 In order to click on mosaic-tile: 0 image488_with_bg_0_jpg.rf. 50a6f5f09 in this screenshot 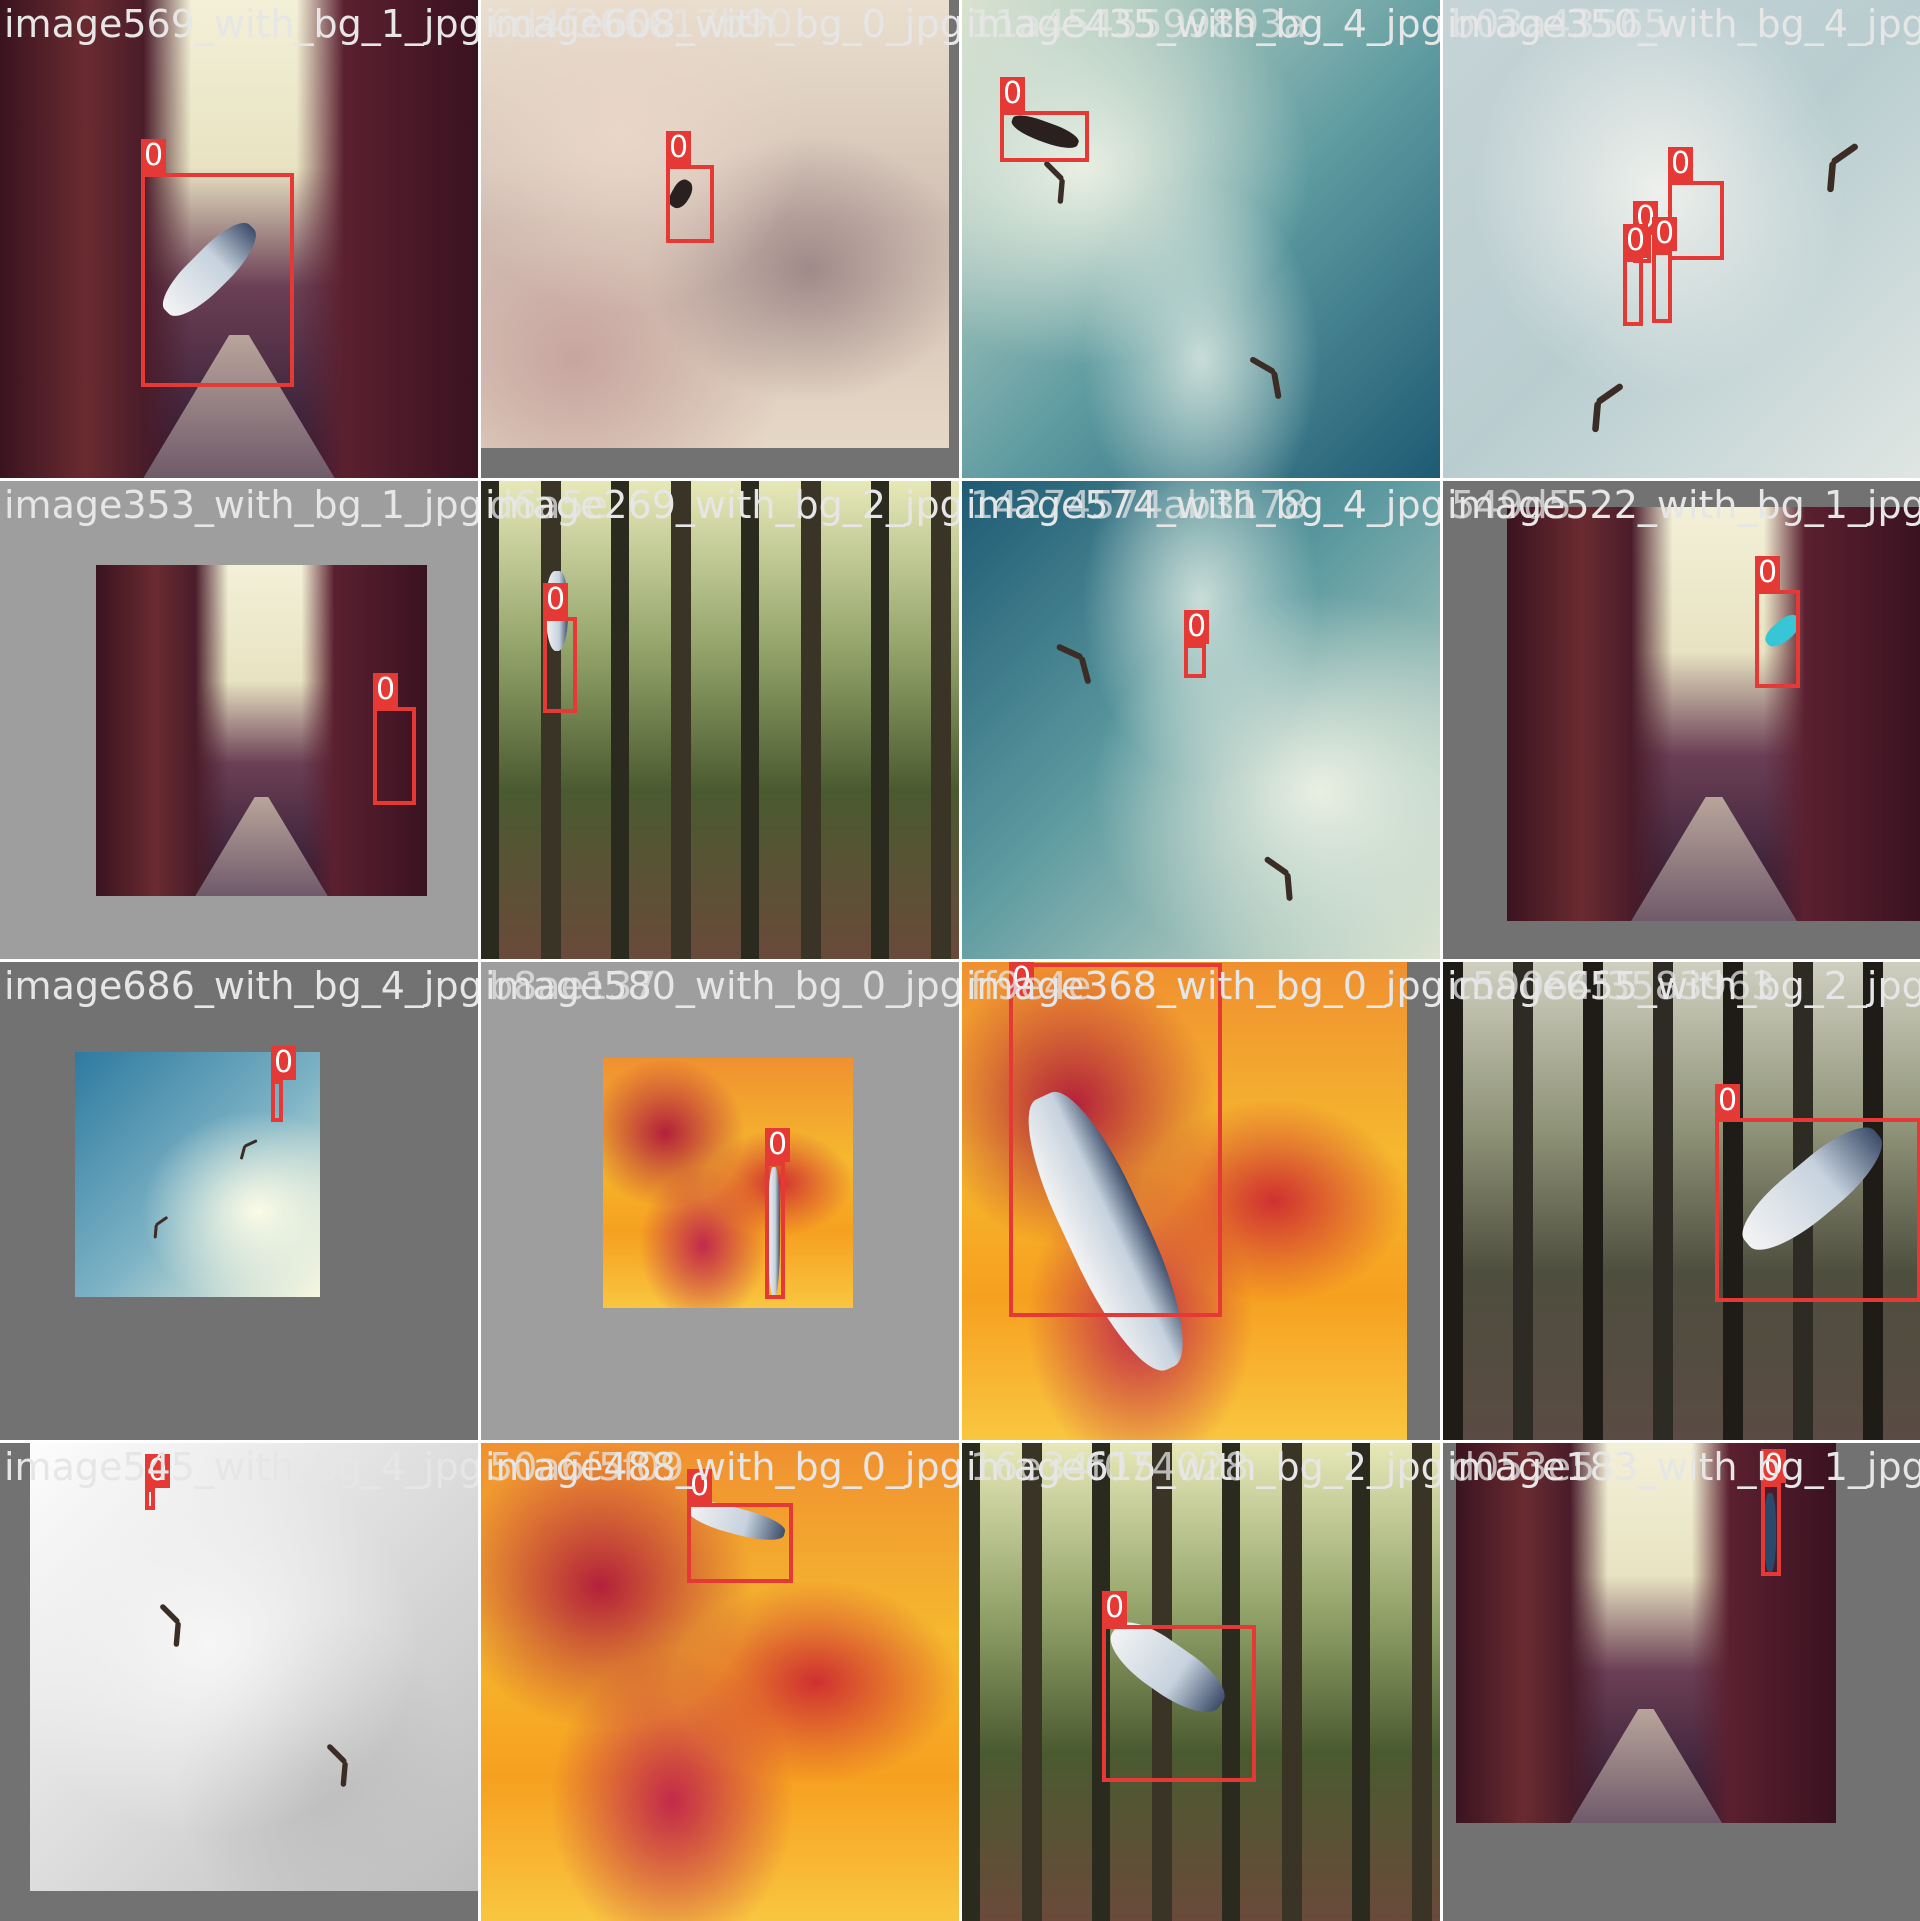, I will do `click(720, 1682)`.